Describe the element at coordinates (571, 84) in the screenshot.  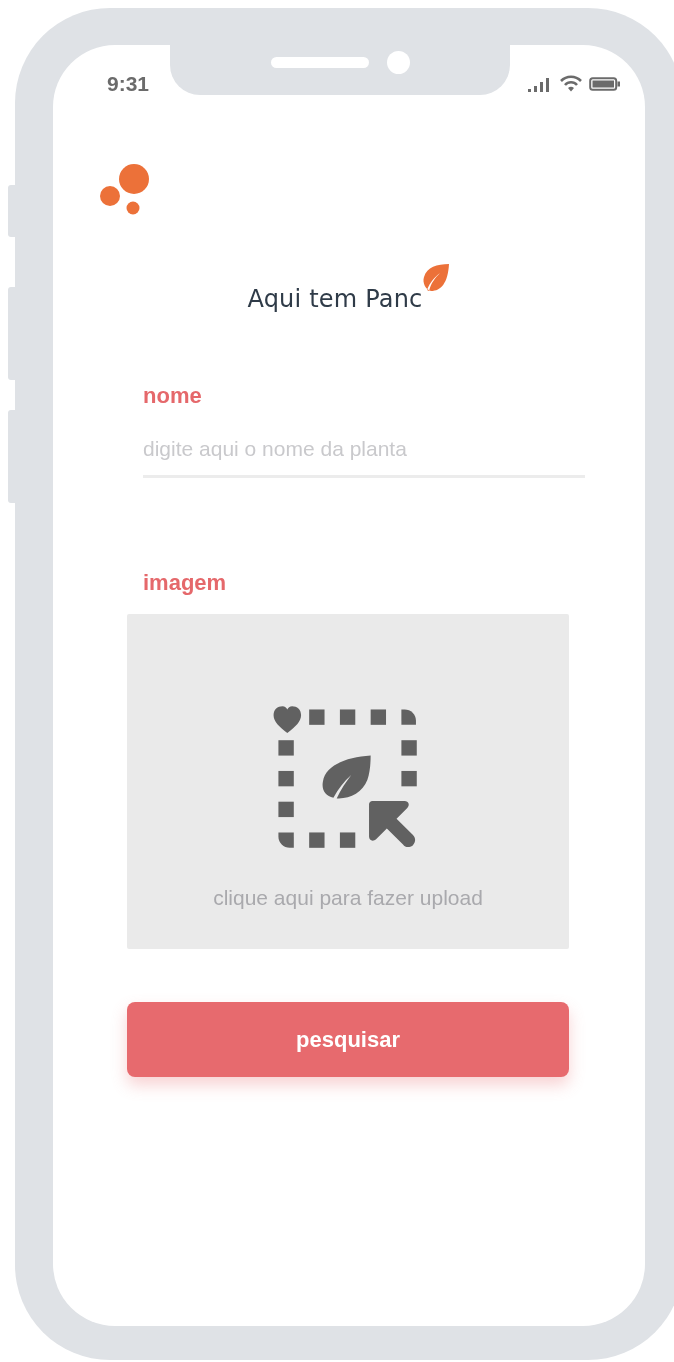
I see `wifi-icon` at that location.